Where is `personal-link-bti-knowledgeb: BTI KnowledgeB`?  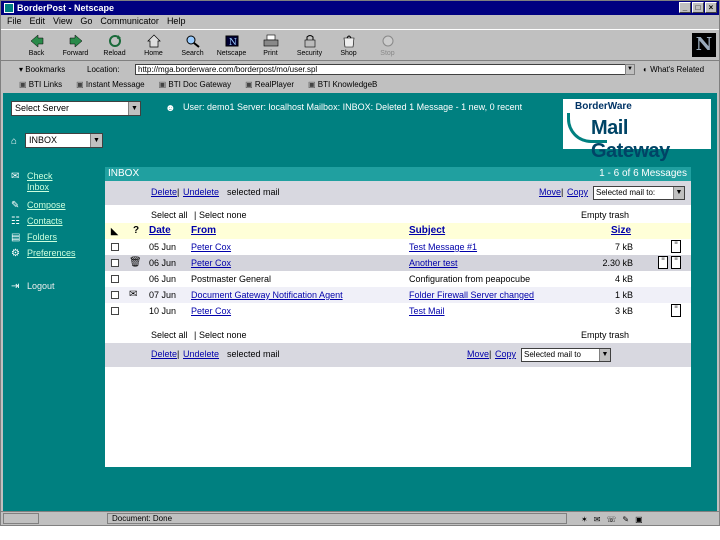 personal-link-bti-knowledgeb: BTI KnowledgeB is located at coordinates (343, 84).